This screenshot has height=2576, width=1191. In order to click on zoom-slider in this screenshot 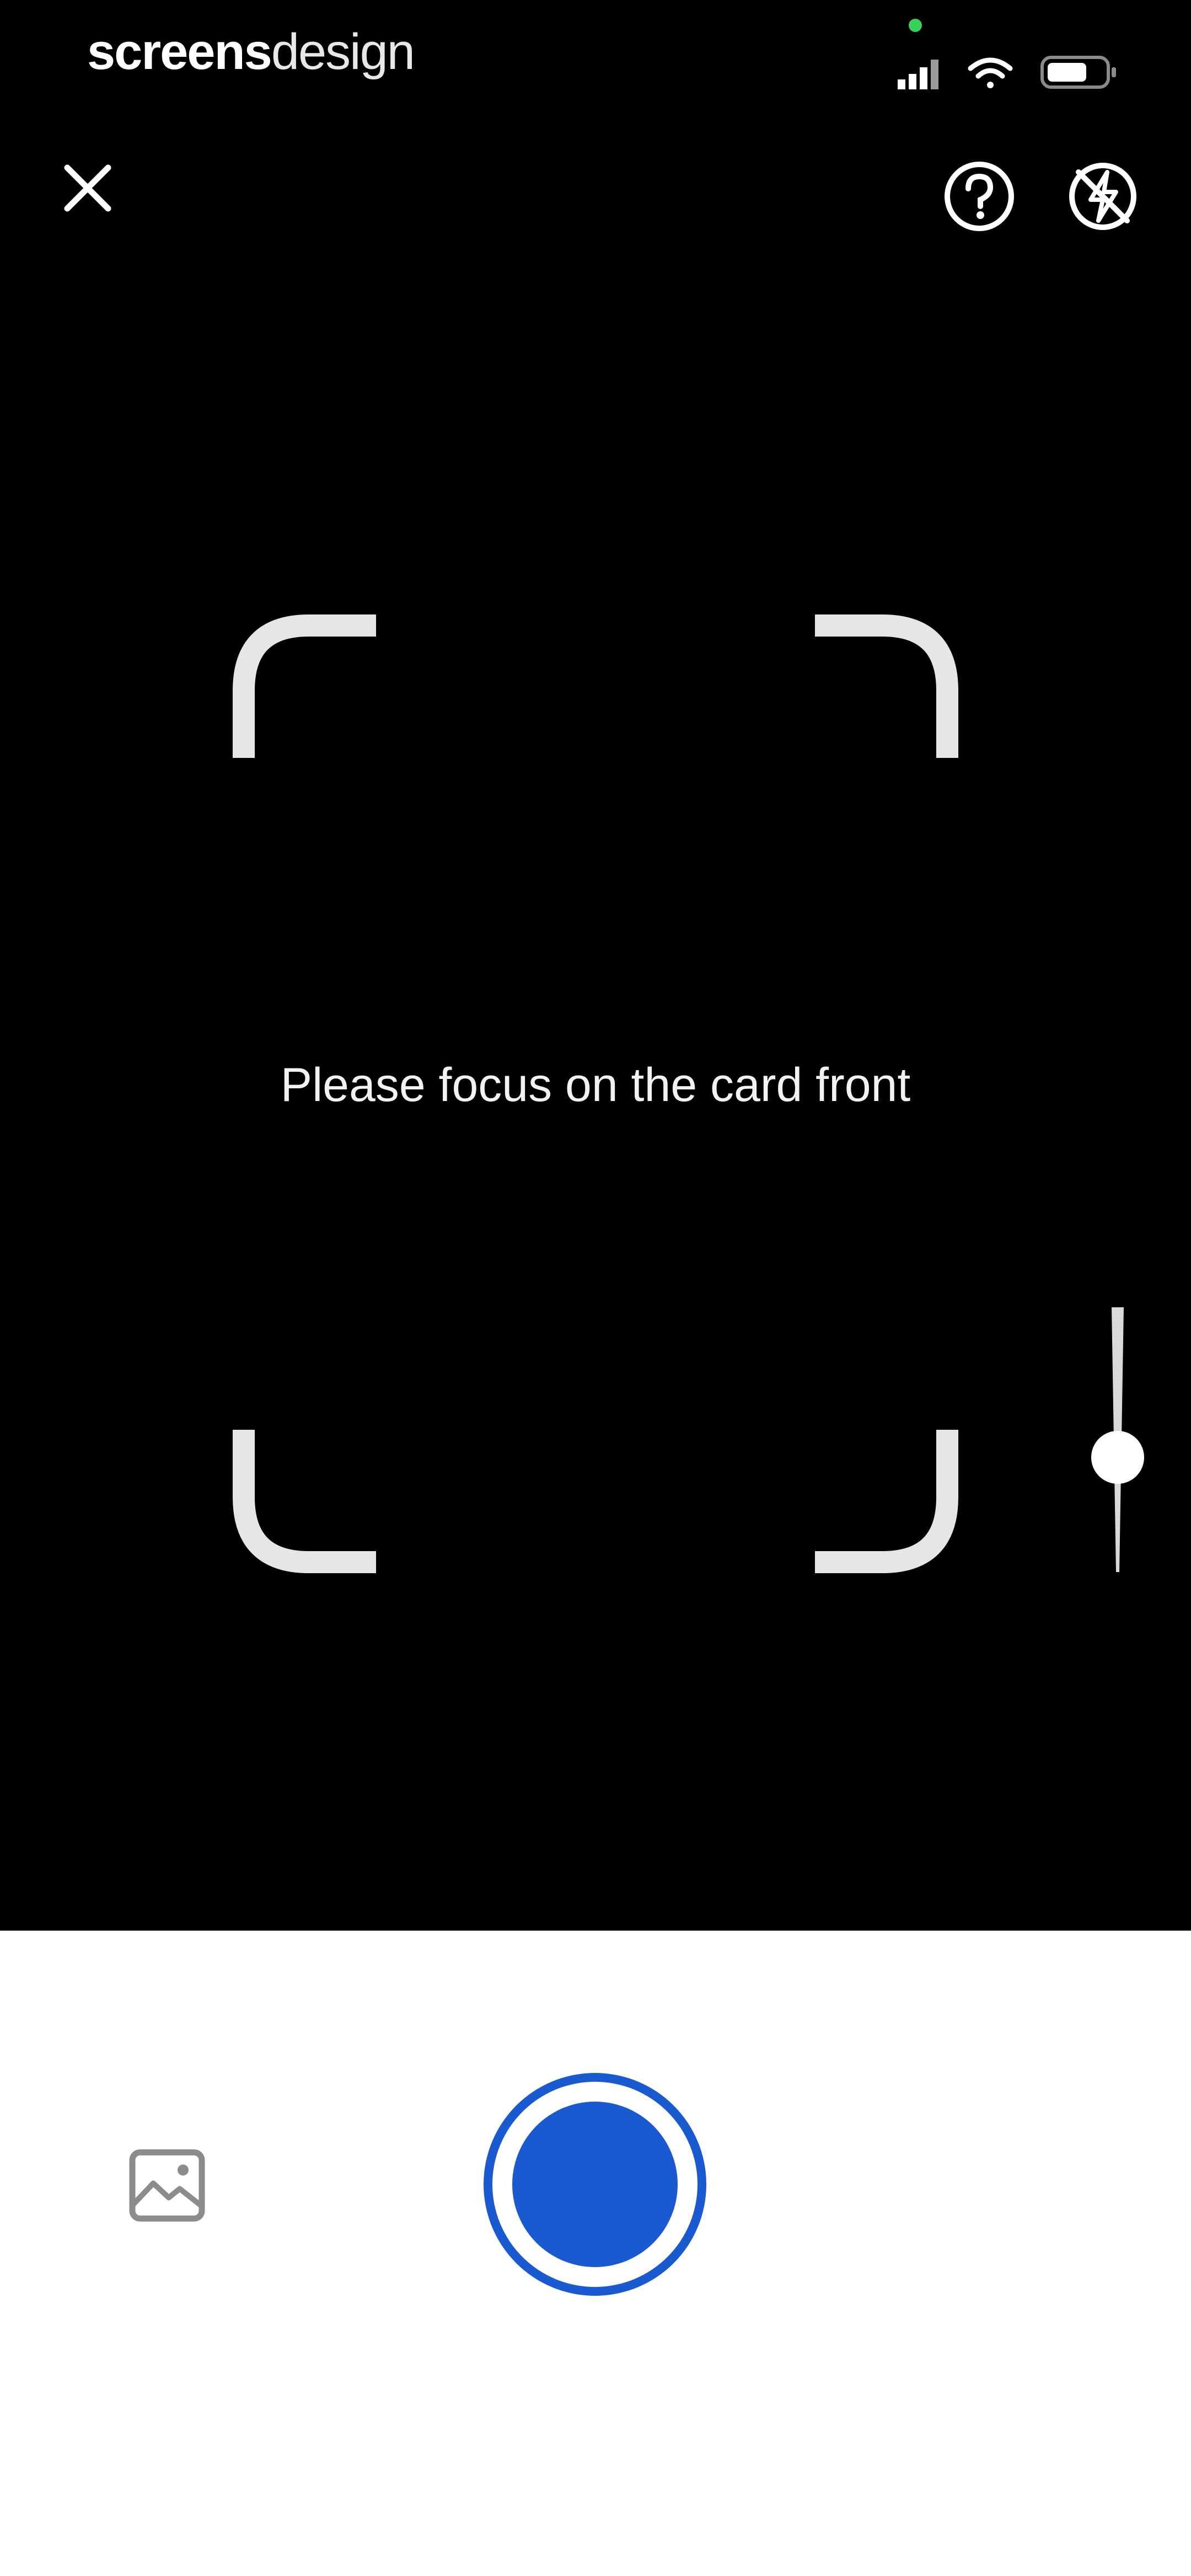, I will do `click(1117, 1445)`.